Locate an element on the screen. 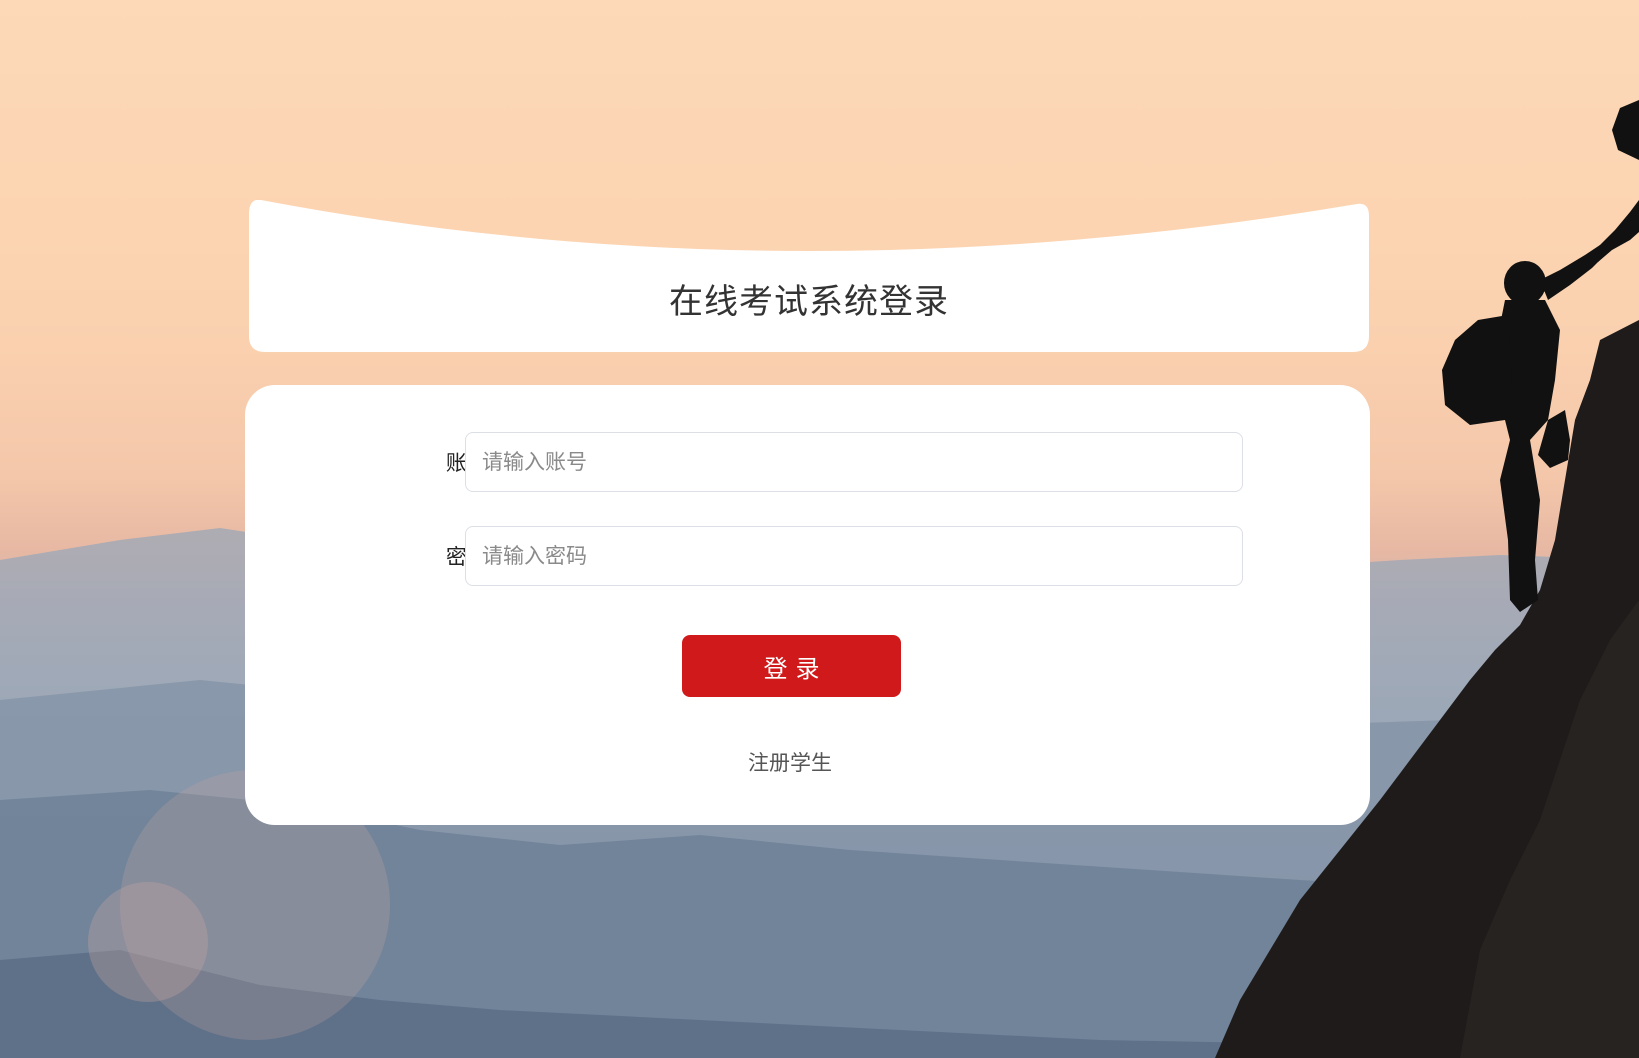  page-title: 在线考试系统登录 is located at coordinates (809, 302).